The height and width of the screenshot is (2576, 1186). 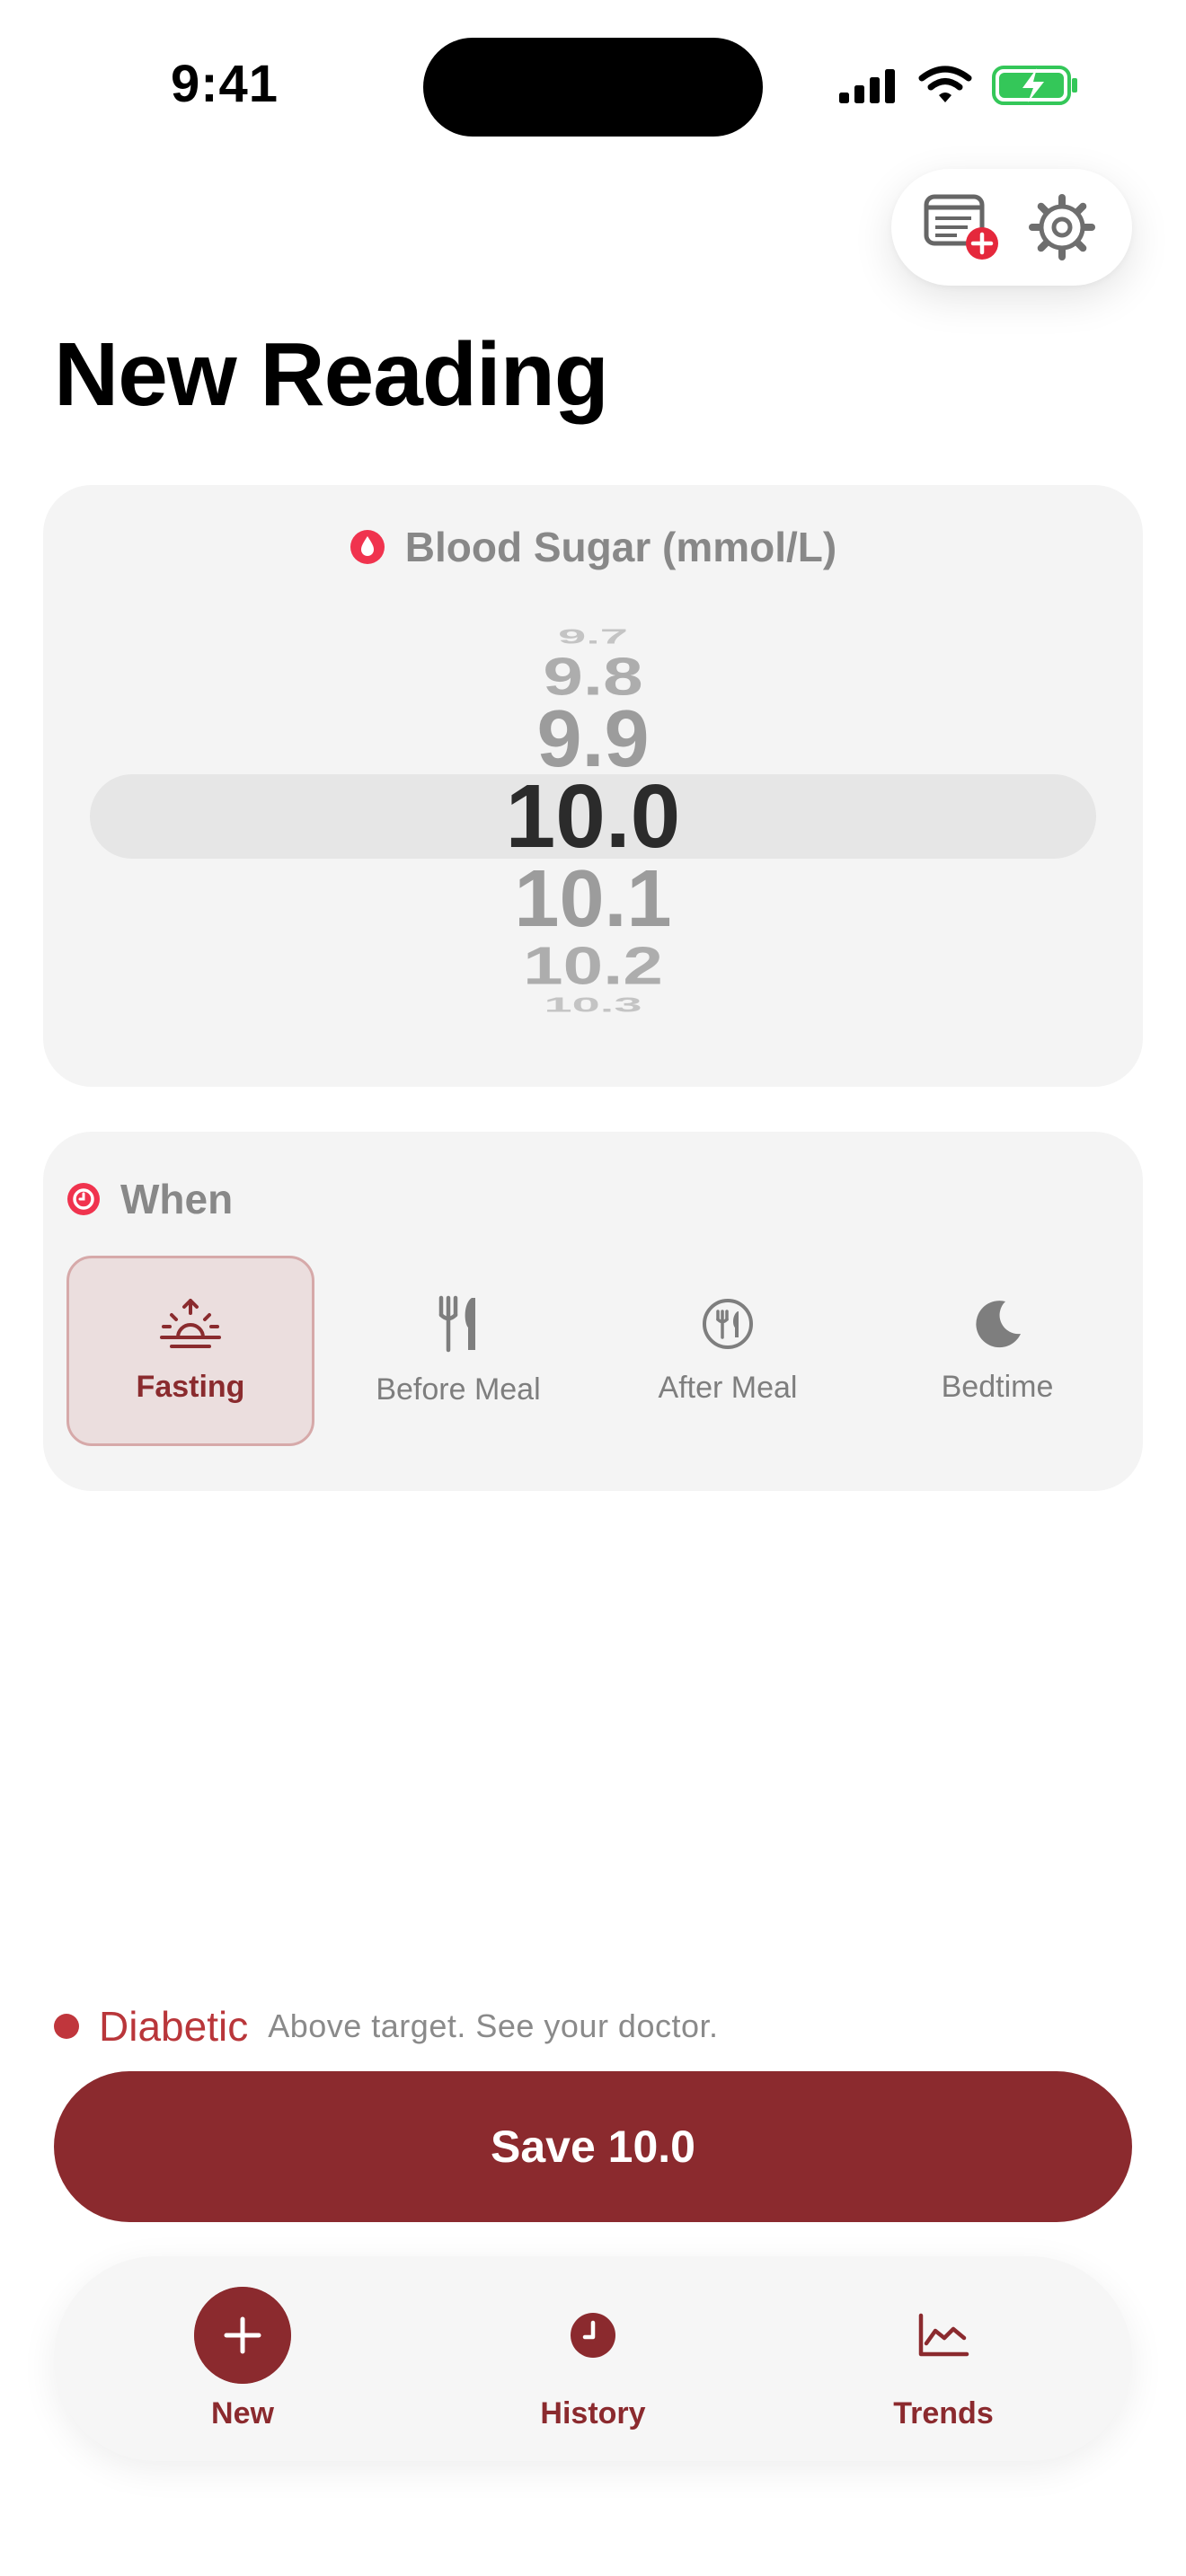 What do you see at coordinates (1011, 227) in the screenshot?
I see `top-toolbar` at bounding box center [1011, 227].